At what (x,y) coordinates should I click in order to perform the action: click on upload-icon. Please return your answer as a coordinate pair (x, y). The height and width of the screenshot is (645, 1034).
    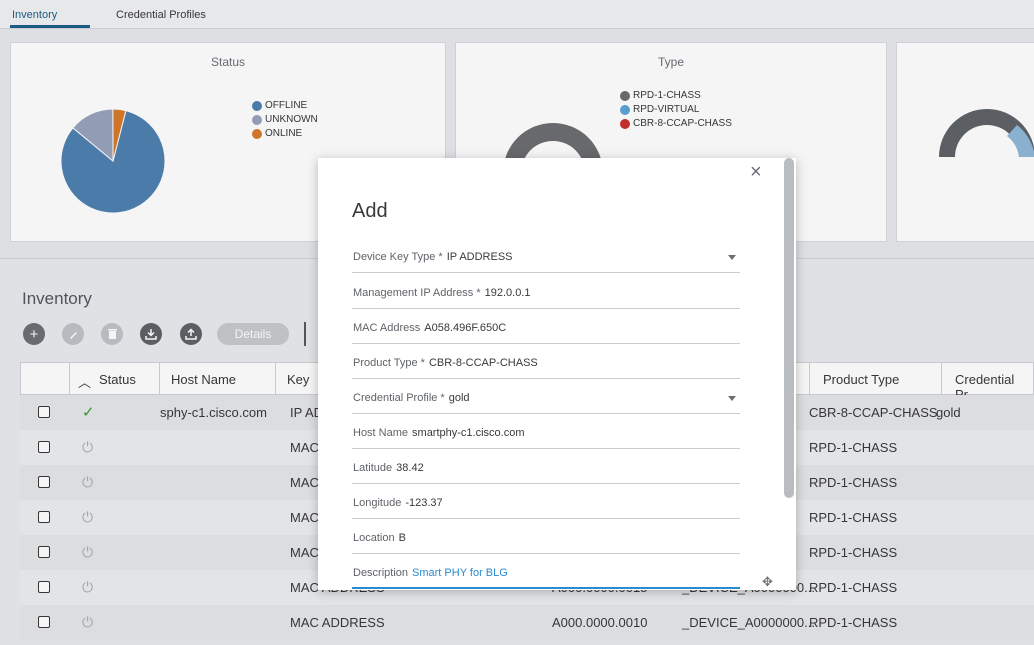
    Looking at the image, I should click on (191, 334).